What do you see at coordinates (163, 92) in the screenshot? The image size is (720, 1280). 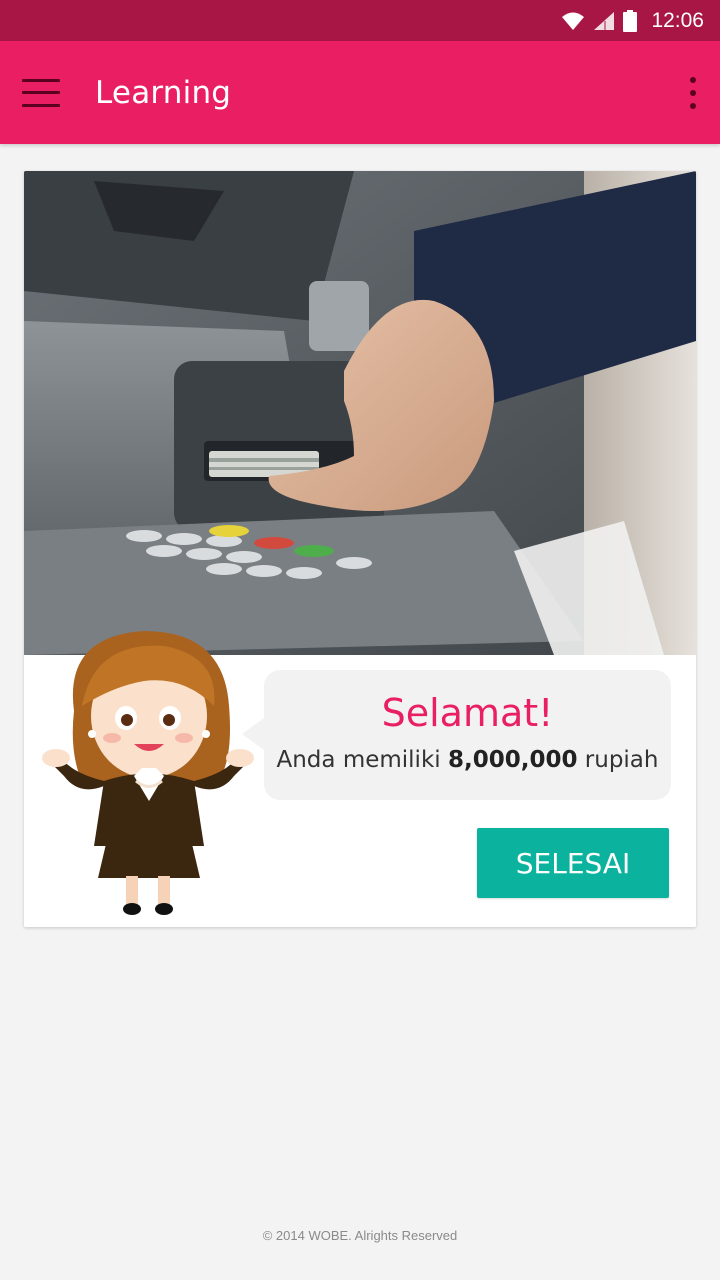 I see `page-title: Learning` at bounding box center [163, 92].